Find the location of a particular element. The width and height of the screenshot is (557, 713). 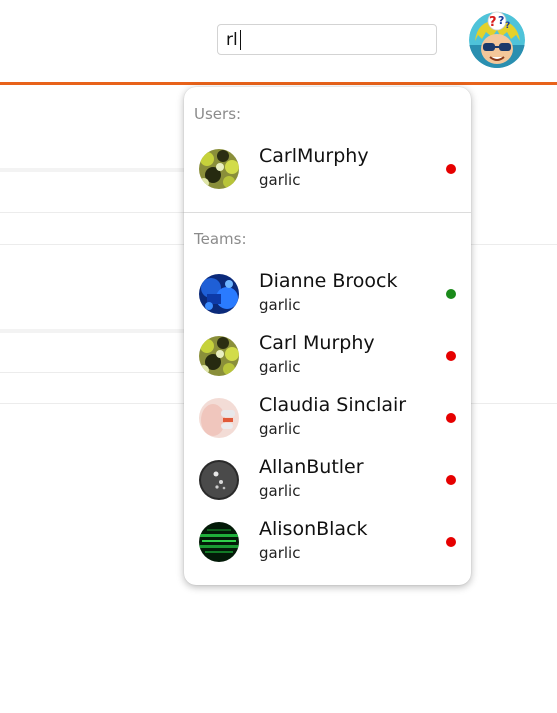

user-result-carlmurphy: CarlMurphy garlic is located at coordinates (327, 171).